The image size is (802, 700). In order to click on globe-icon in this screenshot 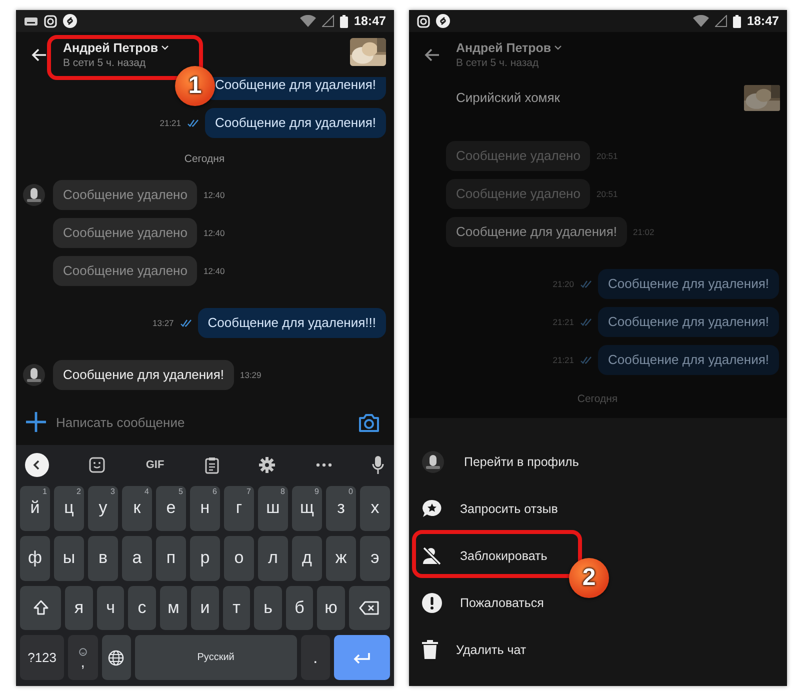, I will do `click(116, 658)`.